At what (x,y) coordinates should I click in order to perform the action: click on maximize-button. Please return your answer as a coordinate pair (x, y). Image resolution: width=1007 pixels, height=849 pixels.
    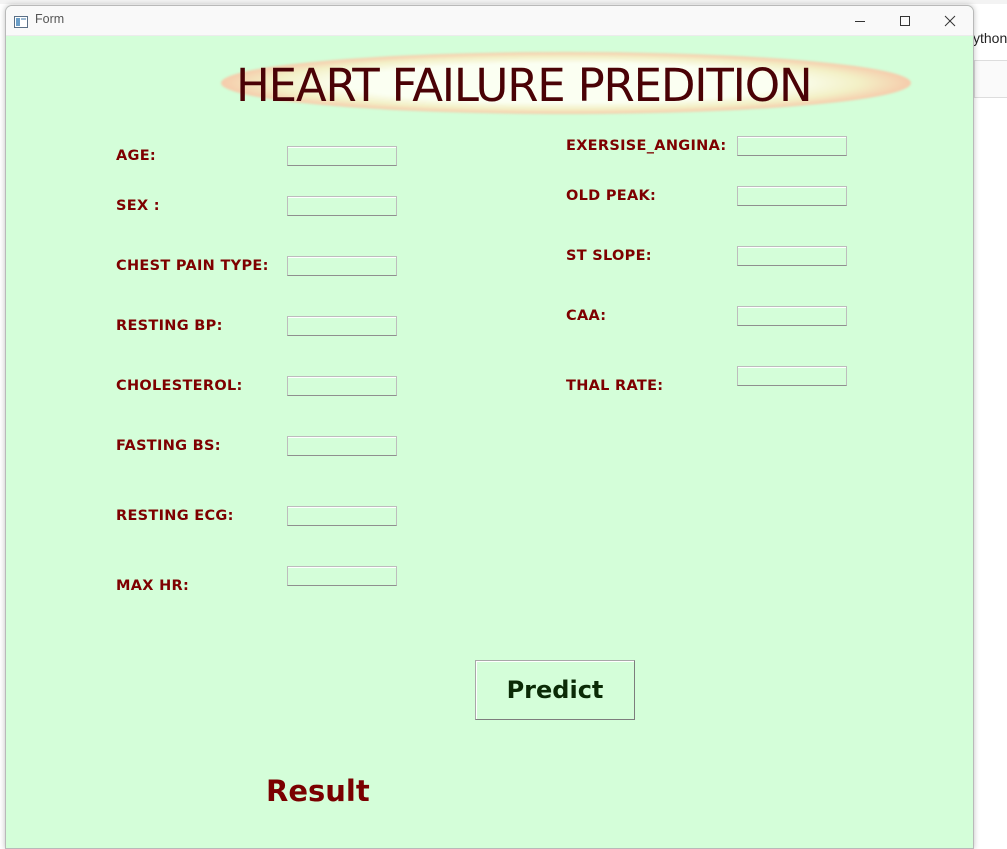
    Looking at the image, I should click on (905, 20).